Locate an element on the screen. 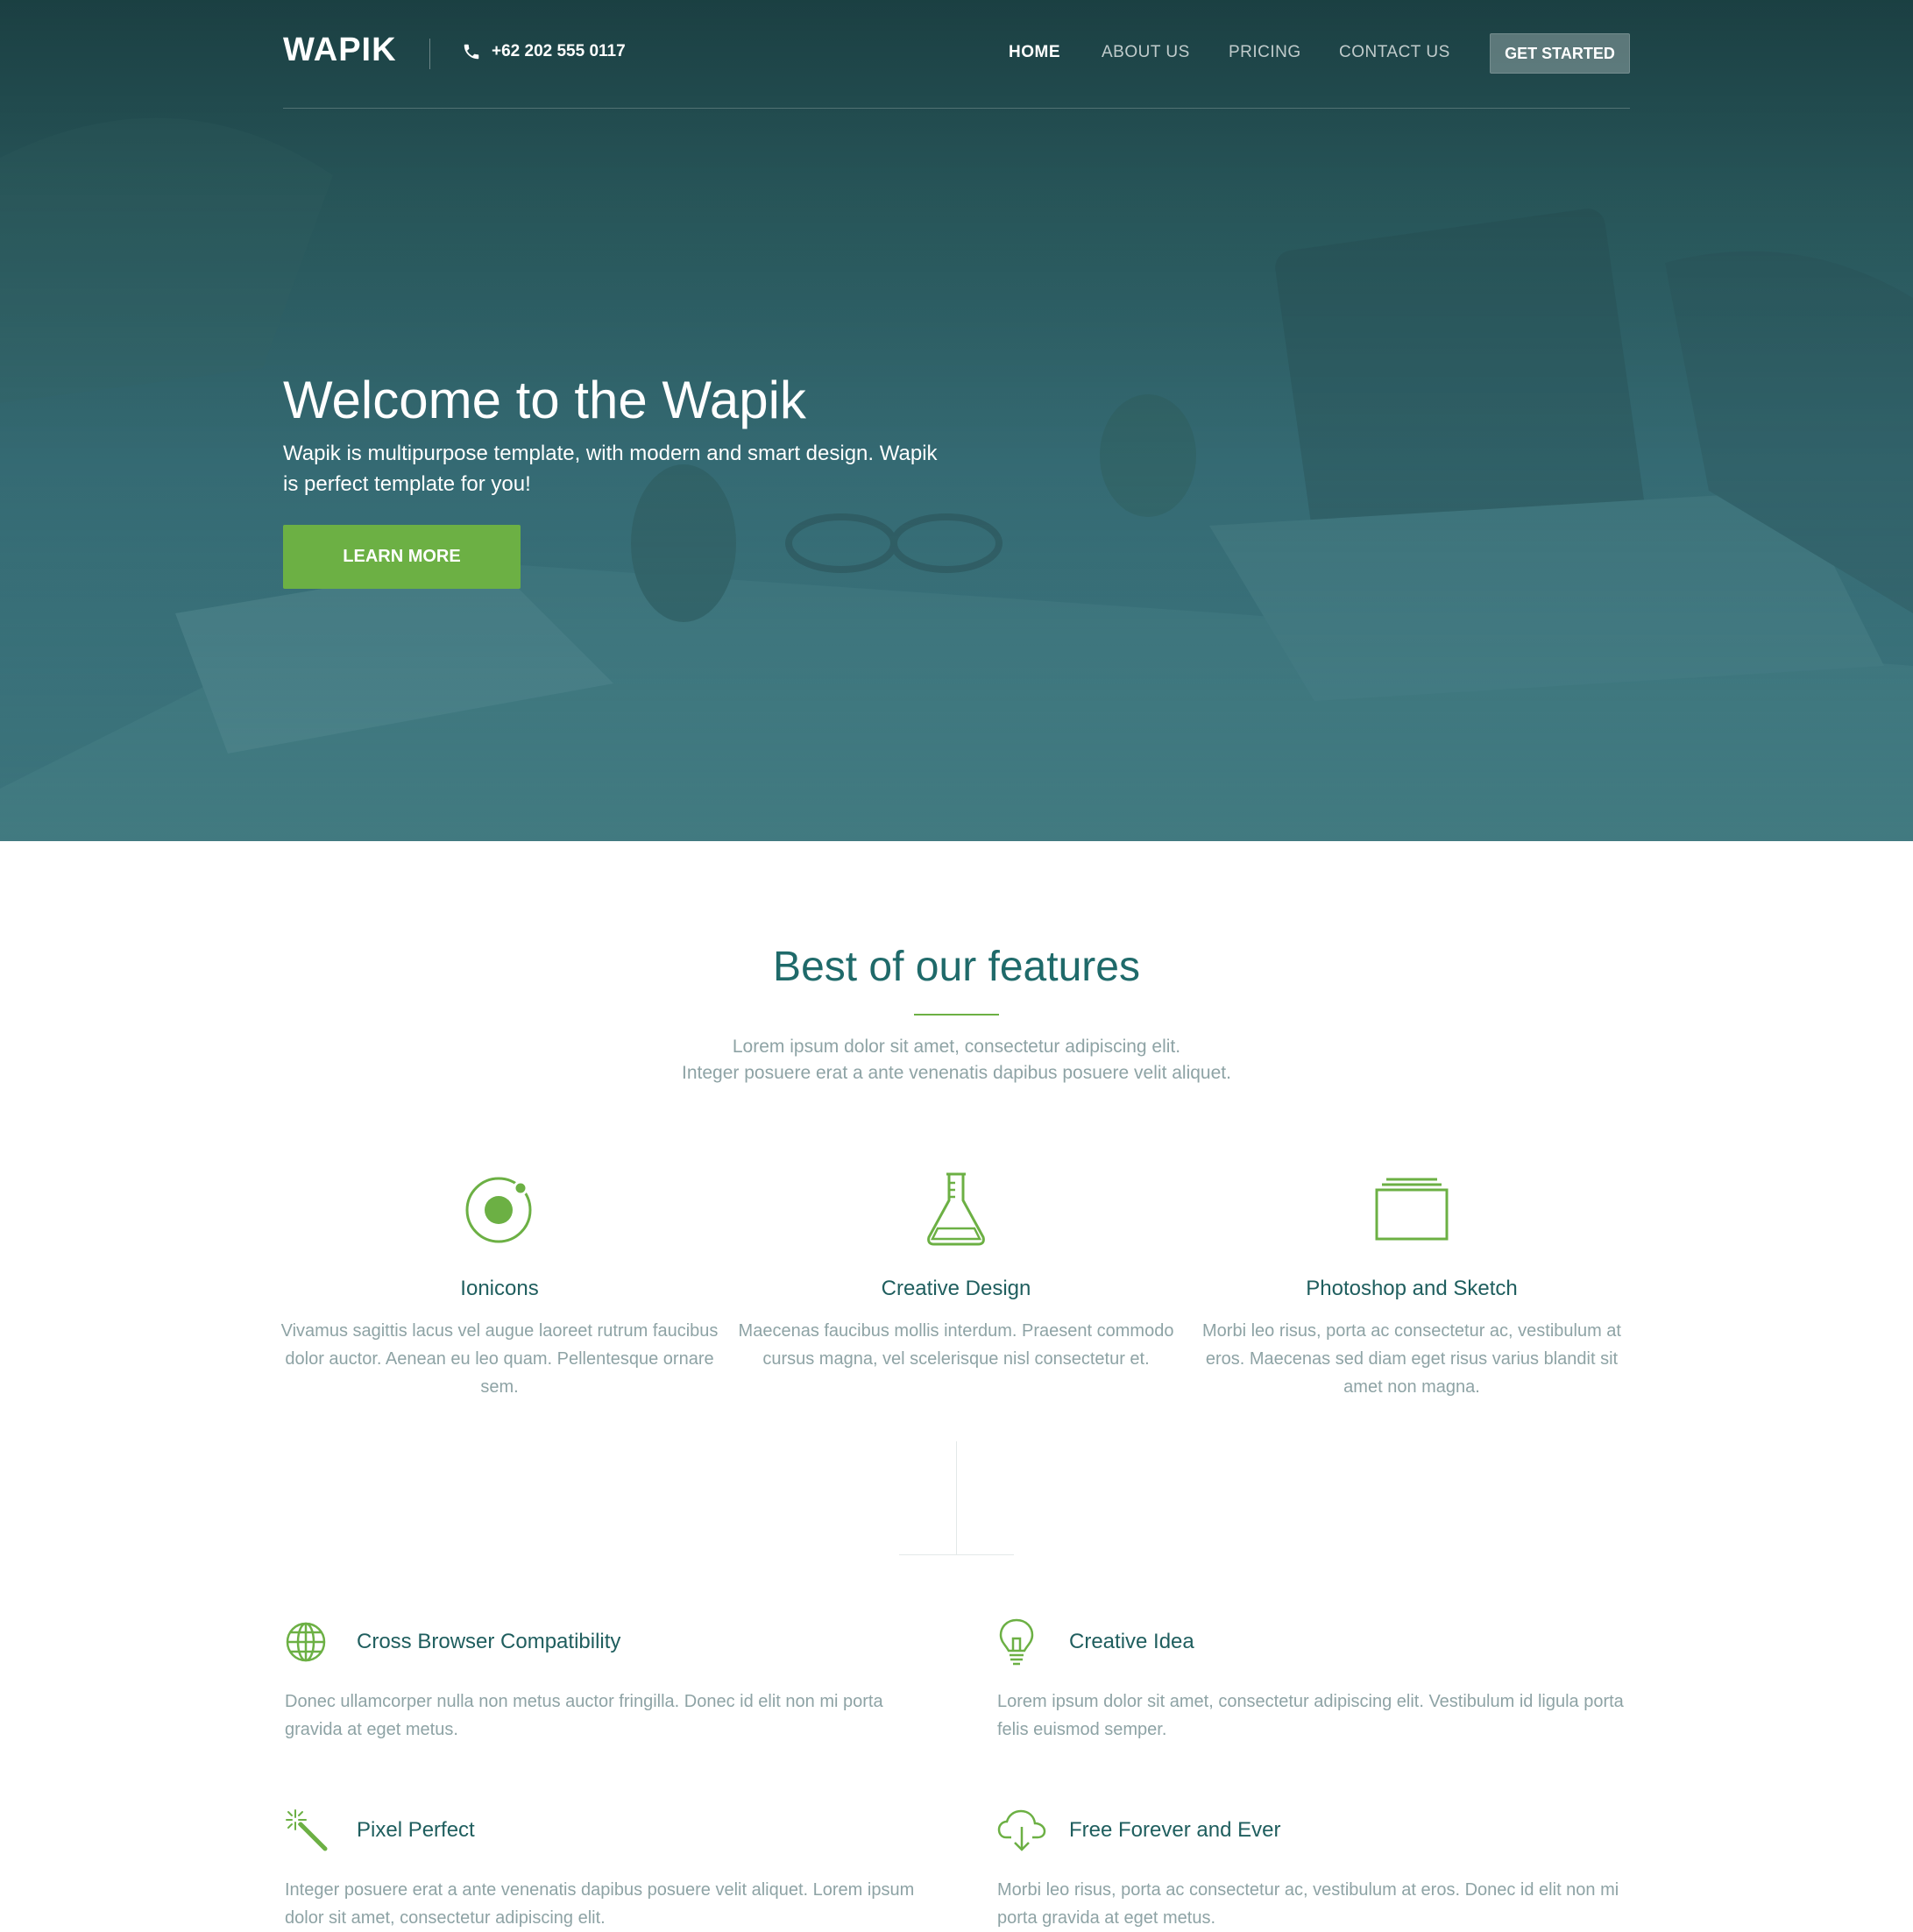  learn-more-button: LEARN MORE is located at coordinates (402, 557).